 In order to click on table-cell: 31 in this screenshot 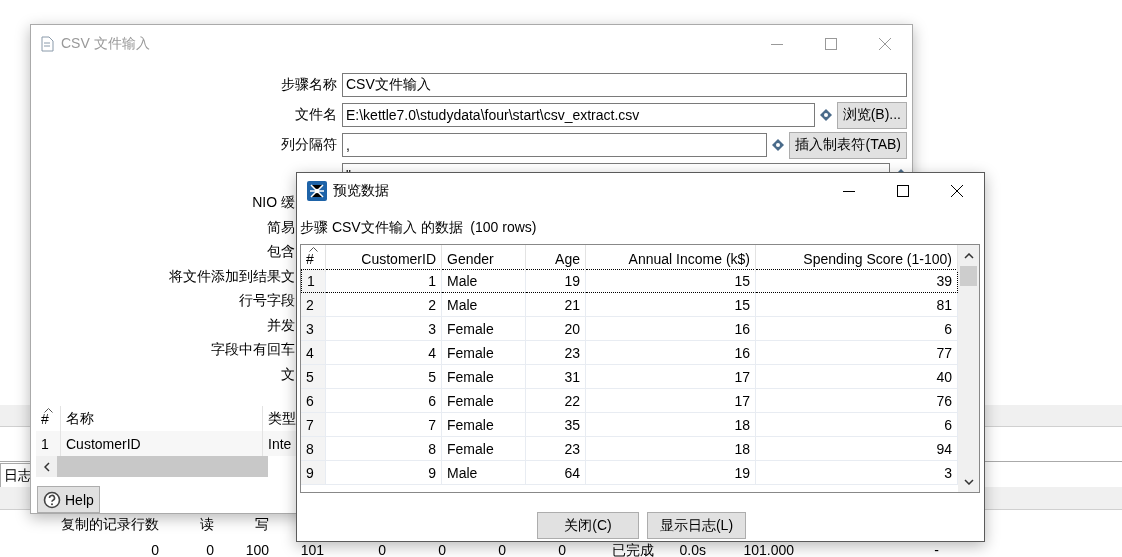, I will do `click(556, 377)`.